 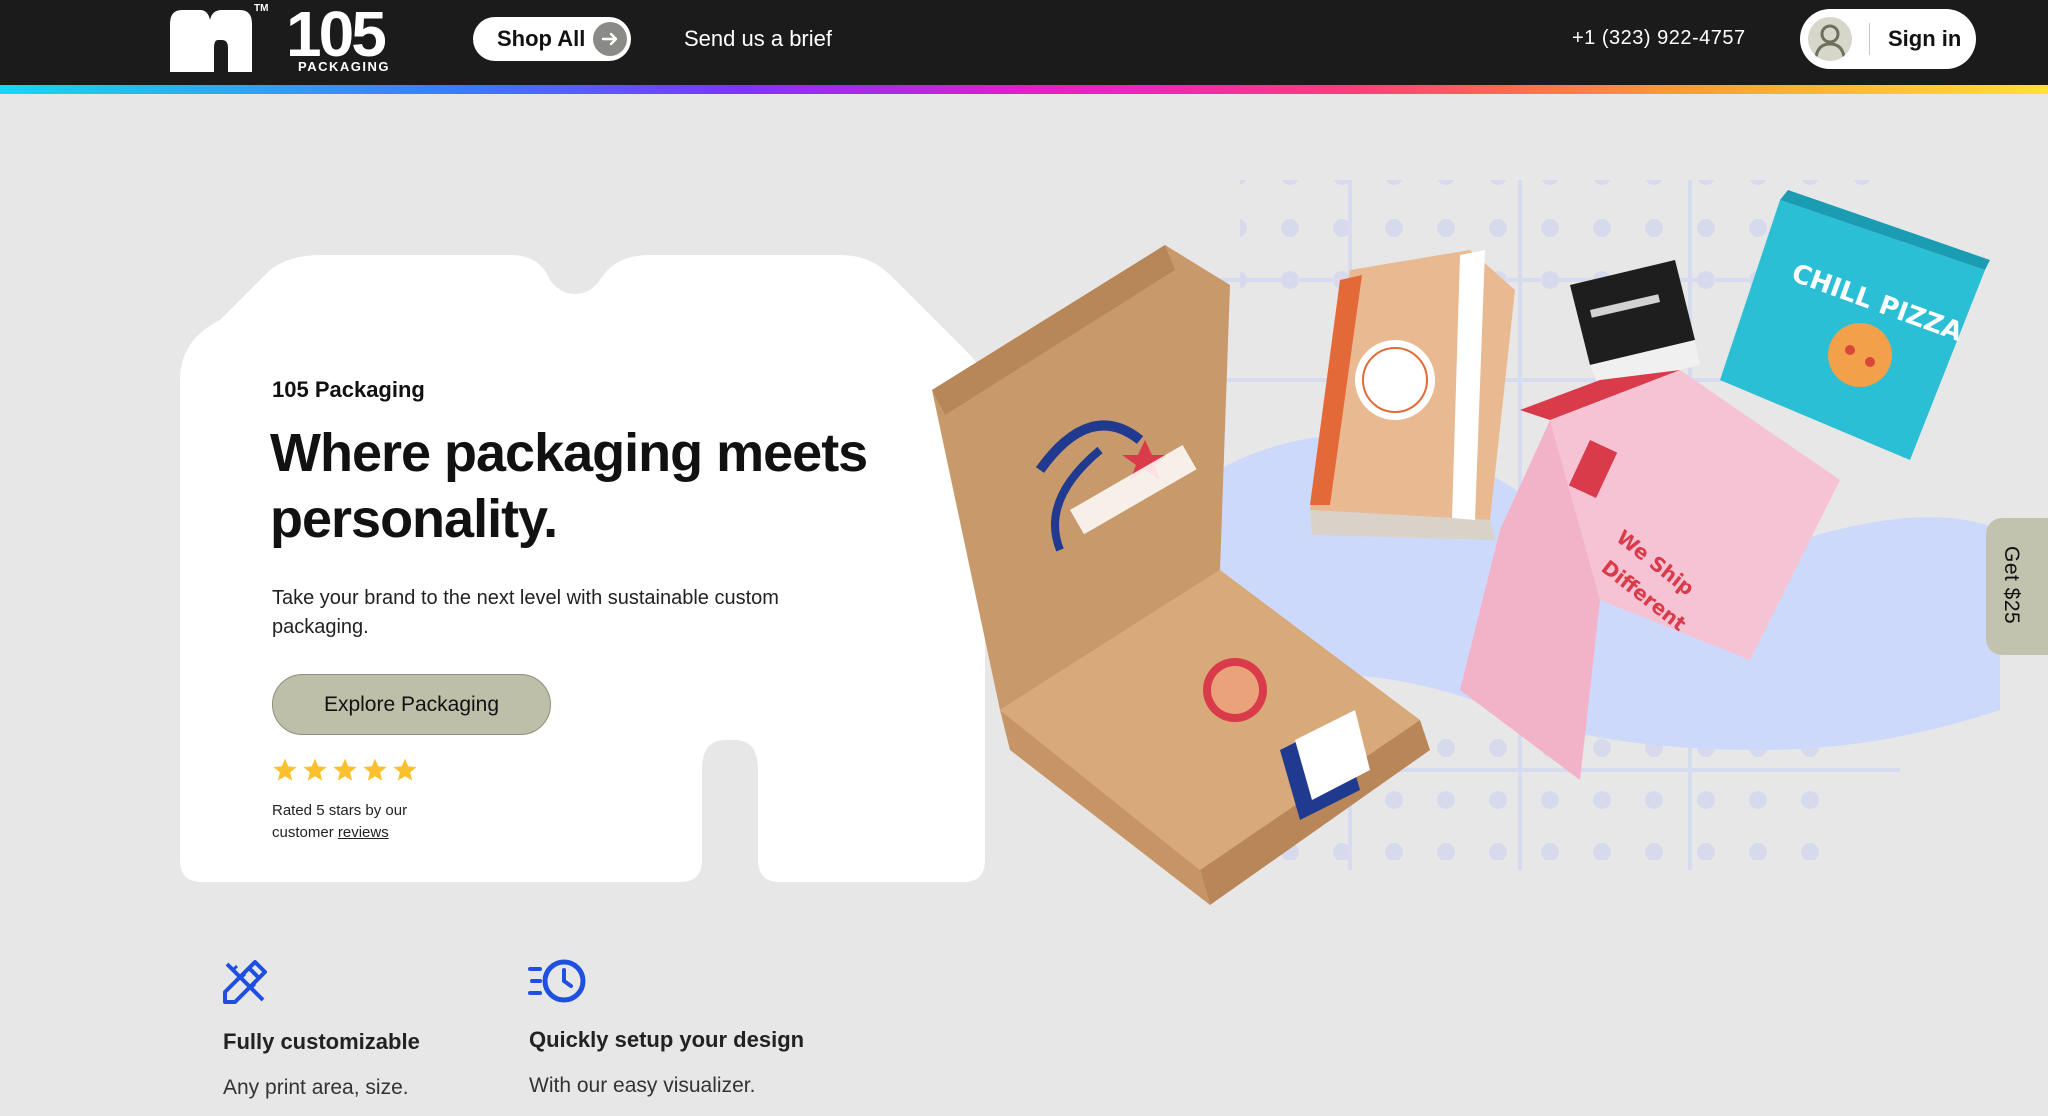 I want to click on hero-title: Where packaging meets personality., so click(x=569, y=486).